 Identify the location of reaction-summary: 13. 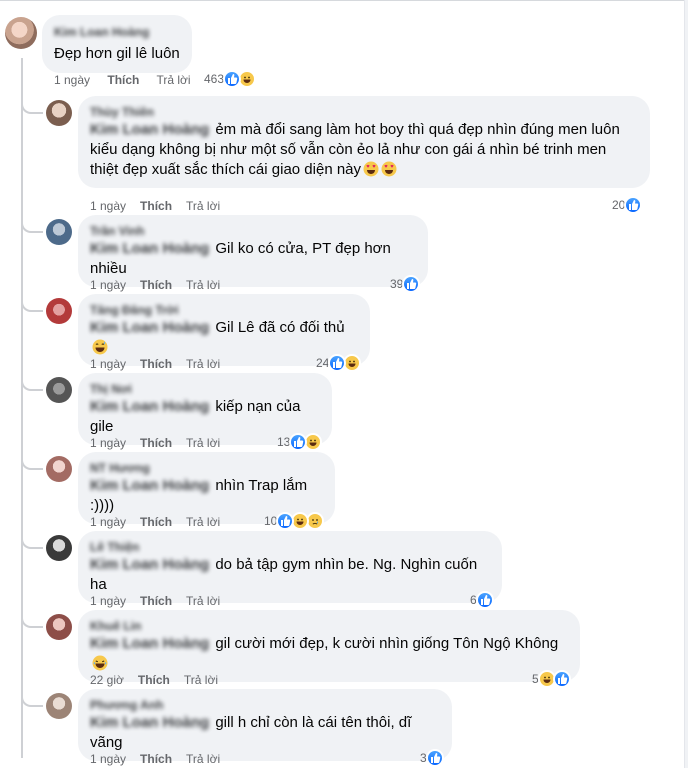
(300, 442).